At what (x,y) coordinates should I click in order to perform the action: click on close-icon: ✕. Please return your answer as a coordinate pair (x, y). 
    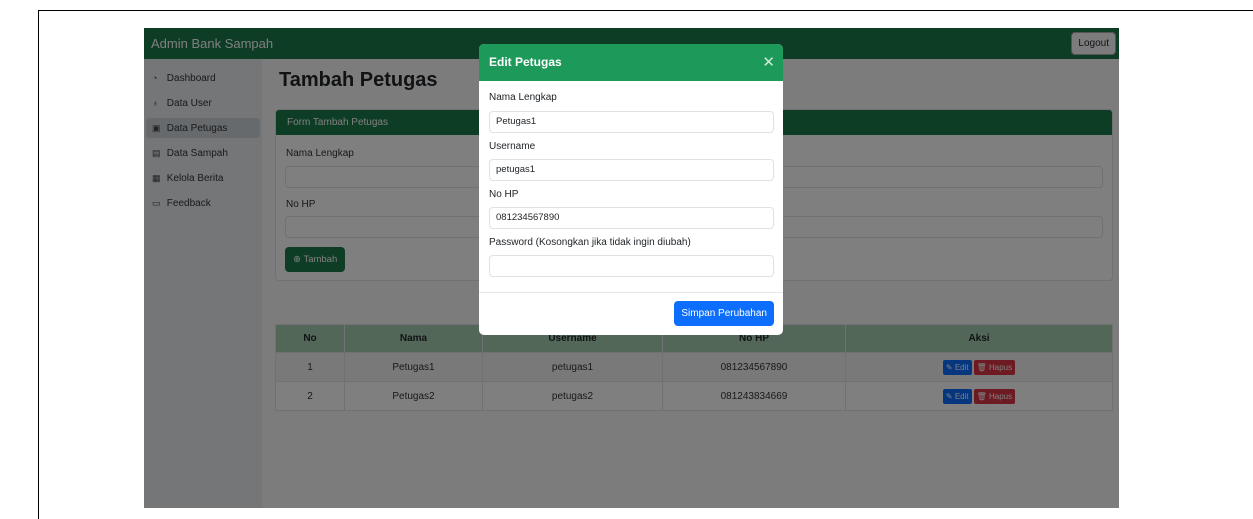
    Looking at the image, I should click on (768, 62).